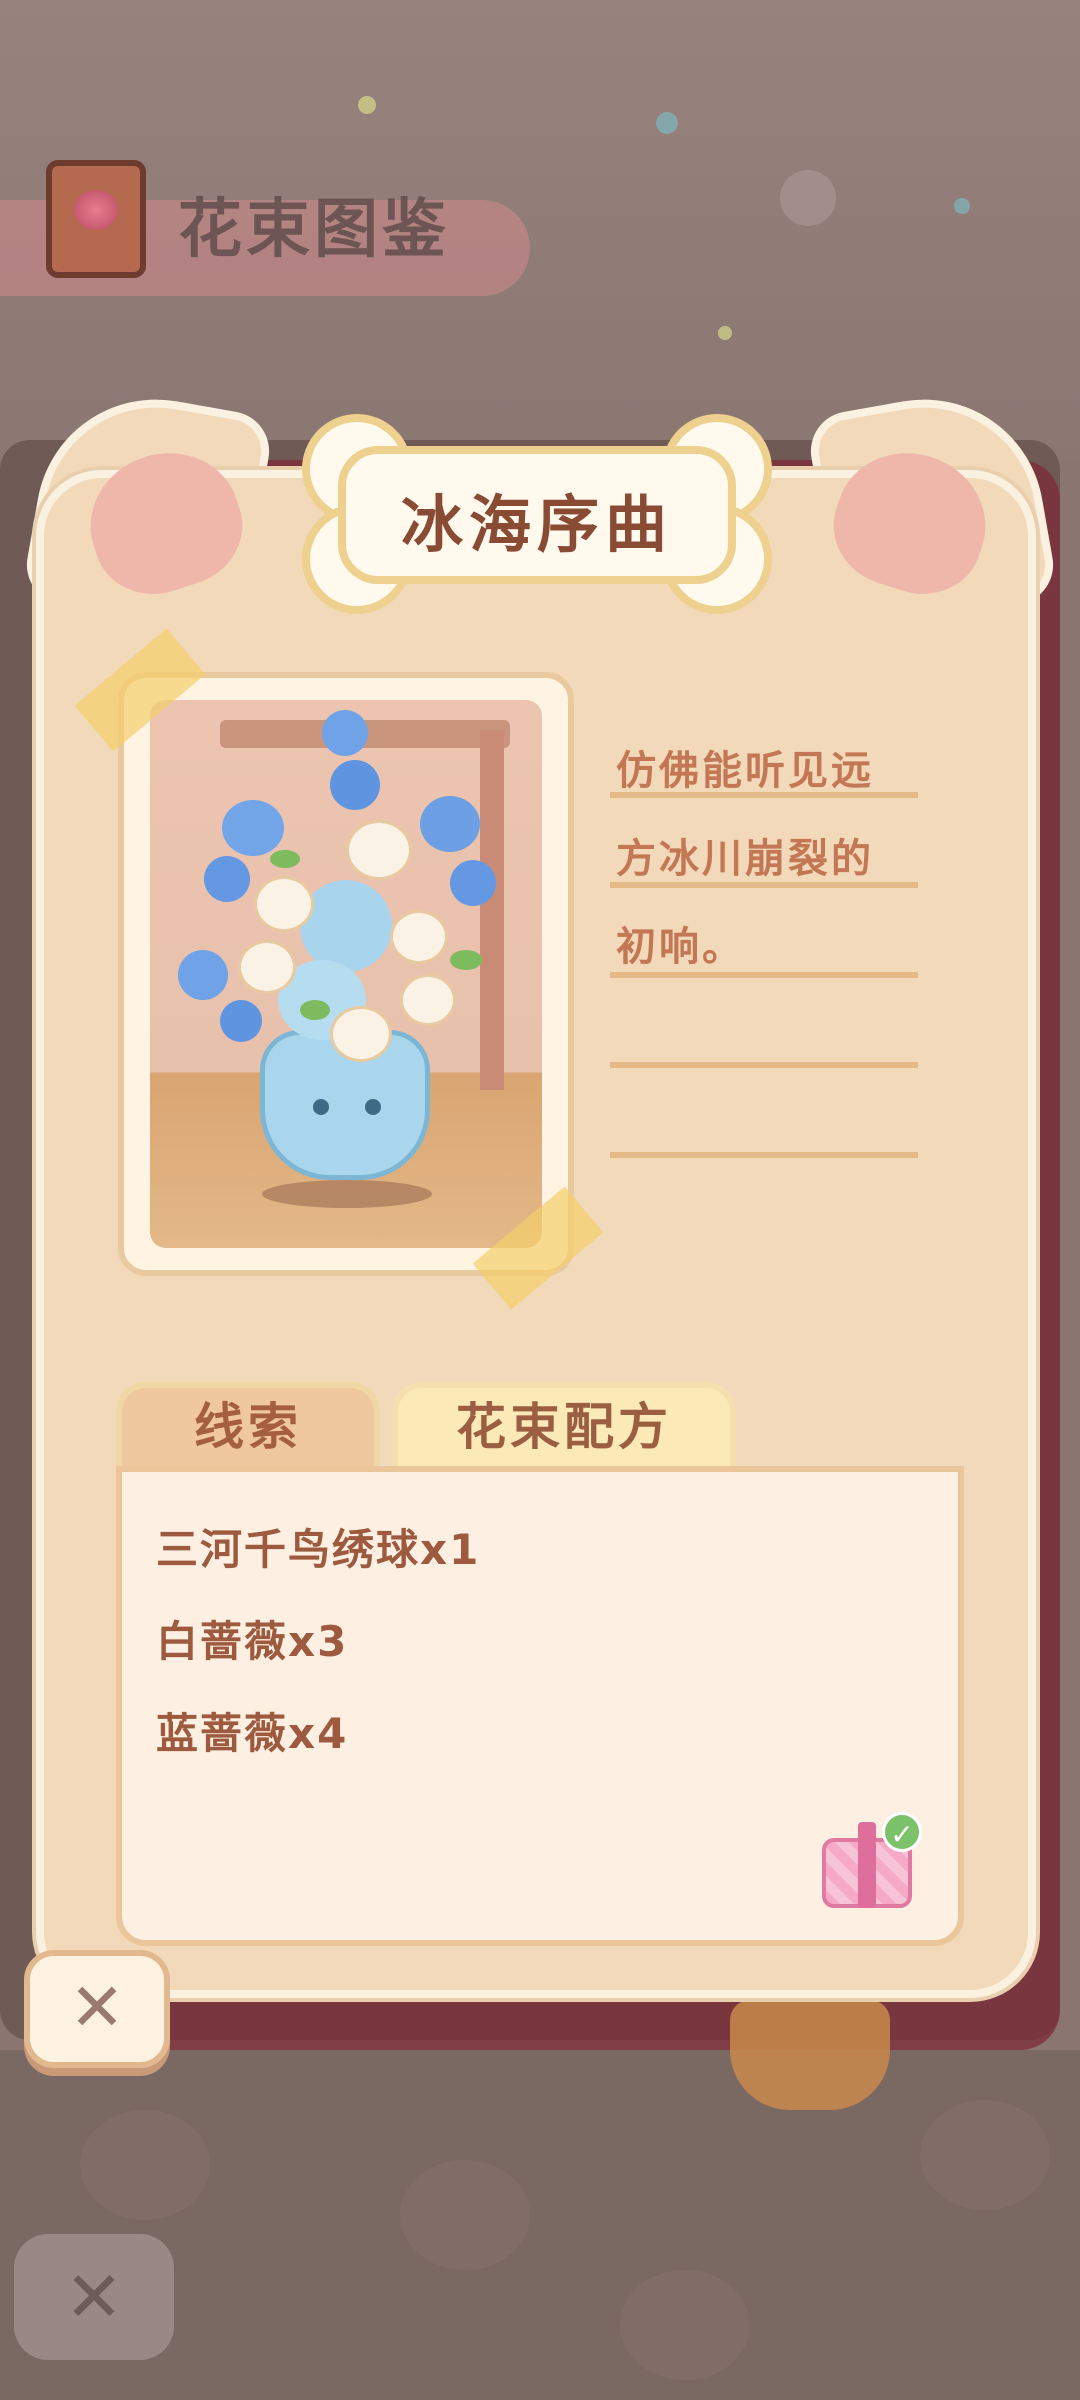 This screenshot has height=2400, width=1080. What do you see at coordinates (248, 1428) in the screenshot?
I see `tab-clue: 线索` at bounding box center [248, 1428].